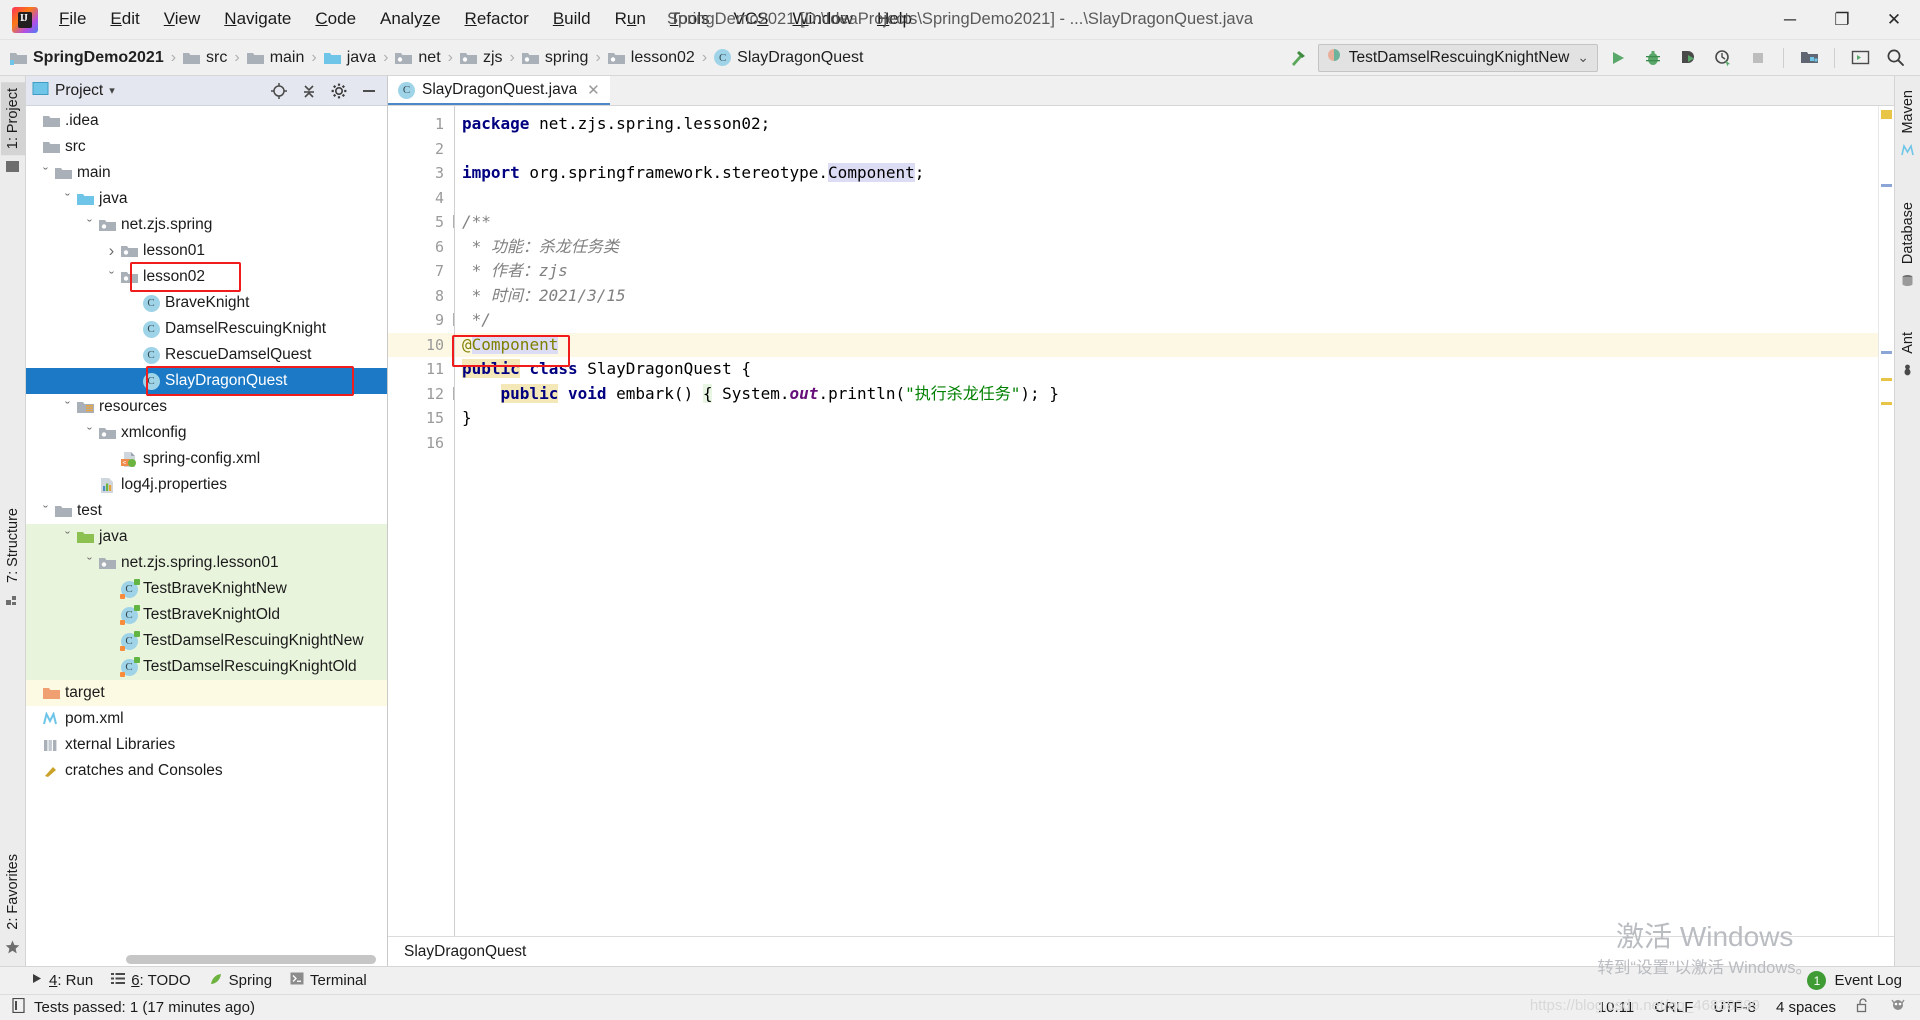 This screenshot has width=1920, height=1020. What do you see at coordinates (1616, 1007) in the screenshot?
I see `caret-position: 10:11` at bounding box center [1616, 1007].